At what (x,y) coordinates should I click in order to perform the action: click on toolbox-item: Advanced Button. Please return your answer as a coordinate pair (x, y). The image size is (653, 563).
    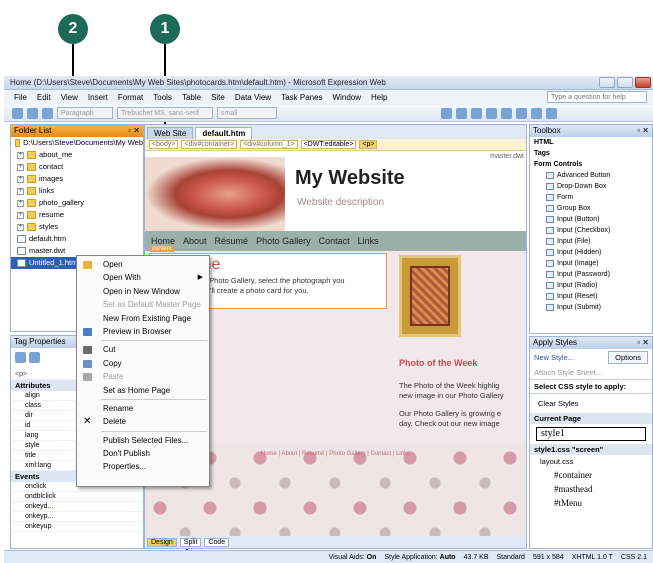
    Looking at the image, I should click on (591, 175).